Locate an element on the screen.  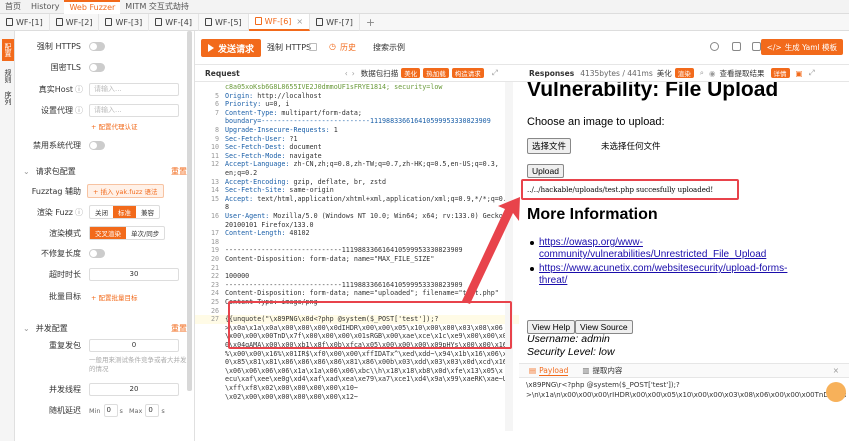
line-number: 19 is located at coordinates (214, 250).